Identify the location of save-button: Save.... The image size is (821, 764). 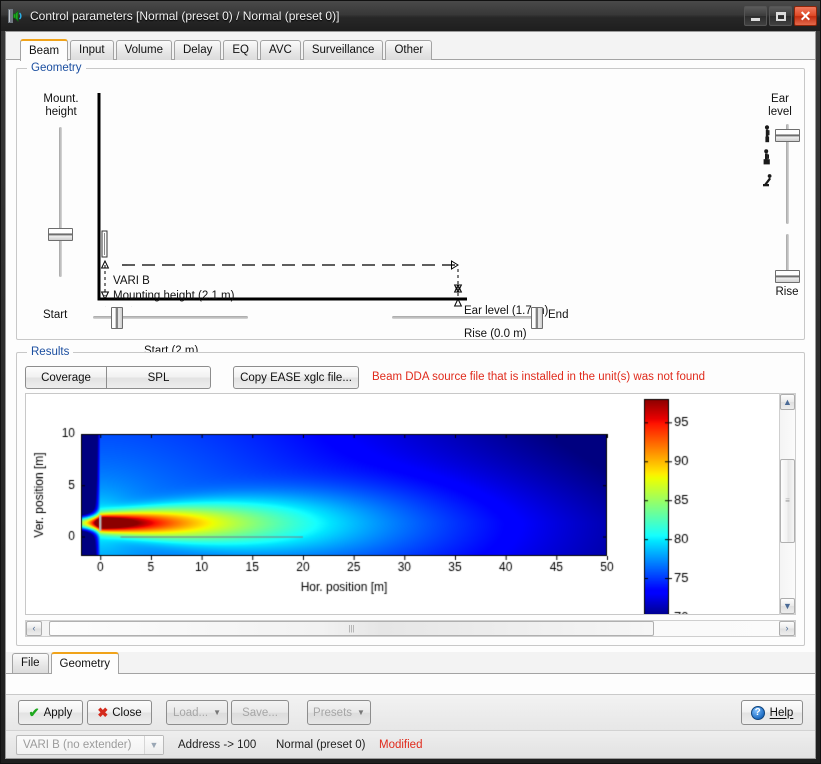
(260, 712).